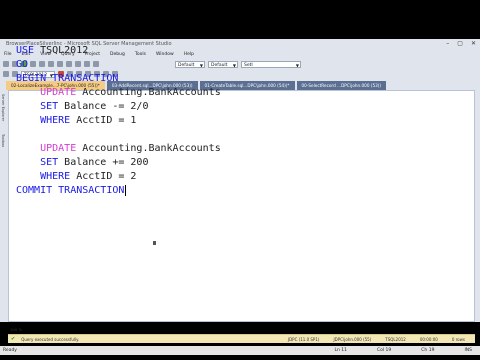 The image size is (480, 360). What do you see at coordinates (458, 339) in the screenshot?
I see `query-rows: 0 rows` at bounding box center [458, 339].